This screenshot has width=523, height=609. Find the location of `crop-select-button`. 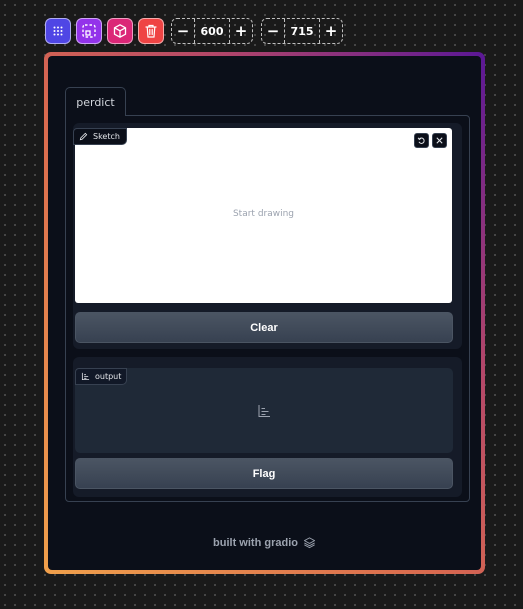

crop-select-button is located at coordinates (89, 31).